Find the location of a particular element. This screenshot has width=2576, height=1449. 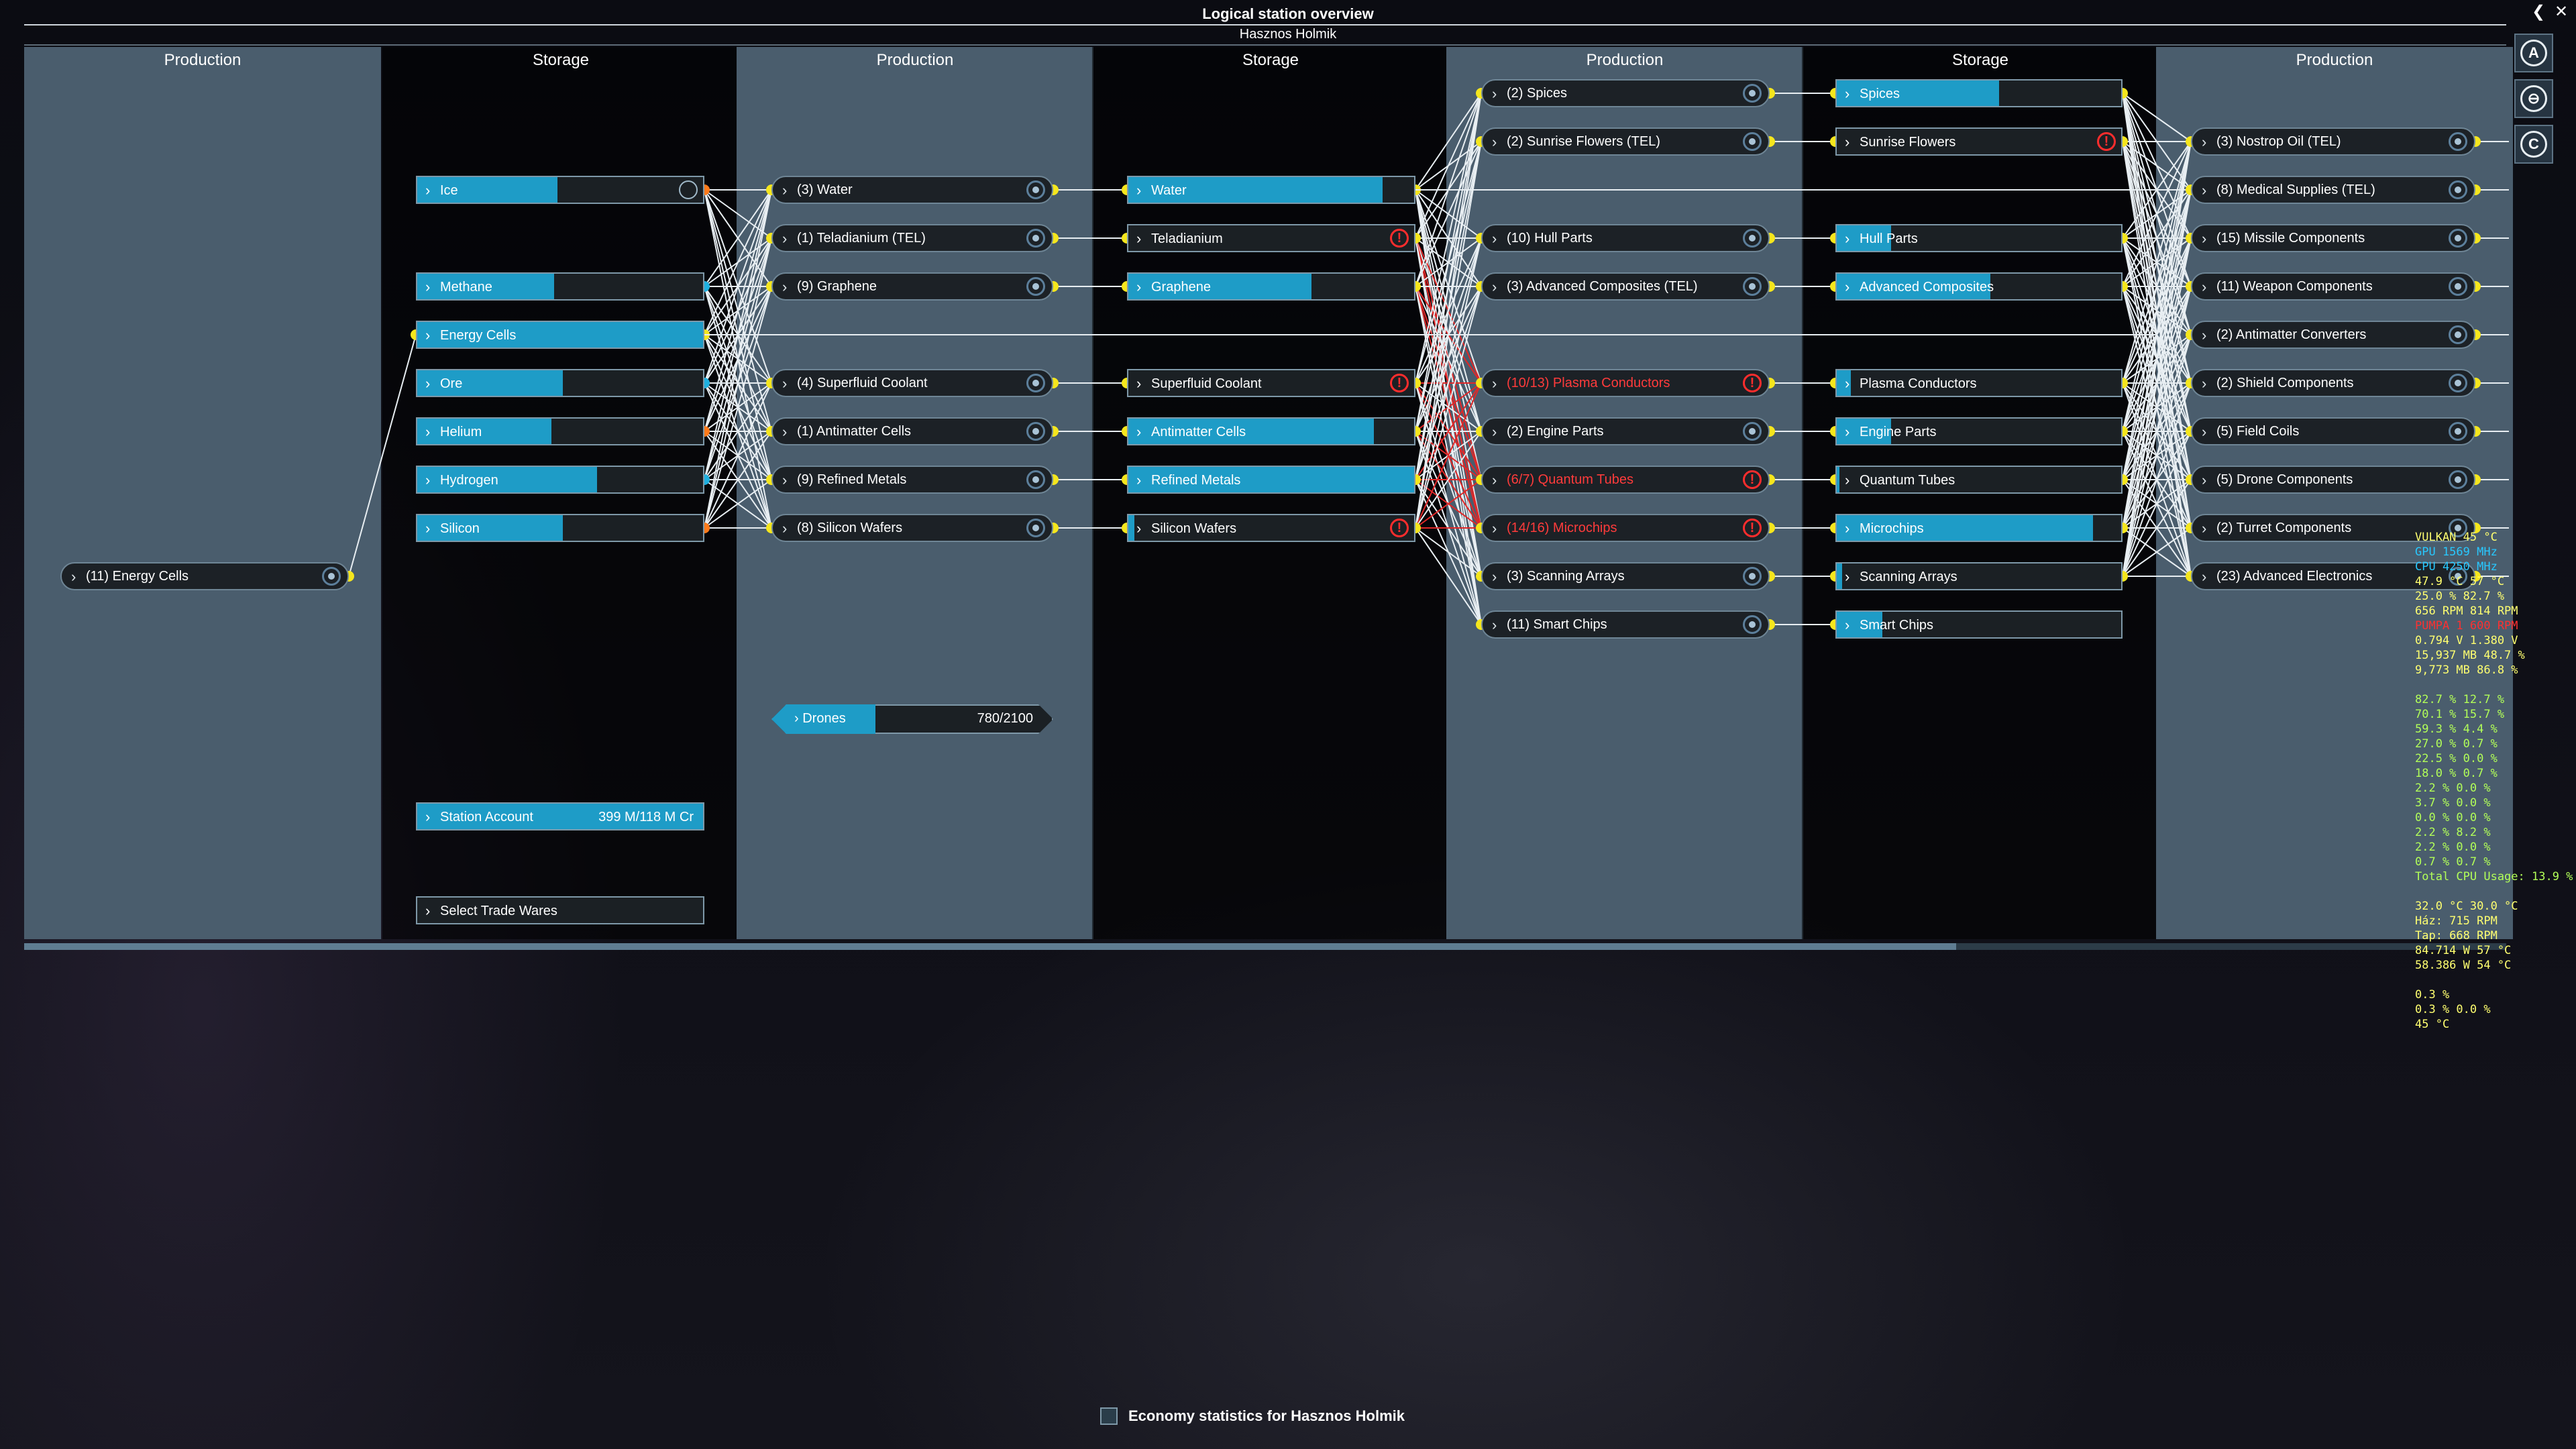

storage-ware-graphene: › Graphene is located at coordinates (1271, 286).